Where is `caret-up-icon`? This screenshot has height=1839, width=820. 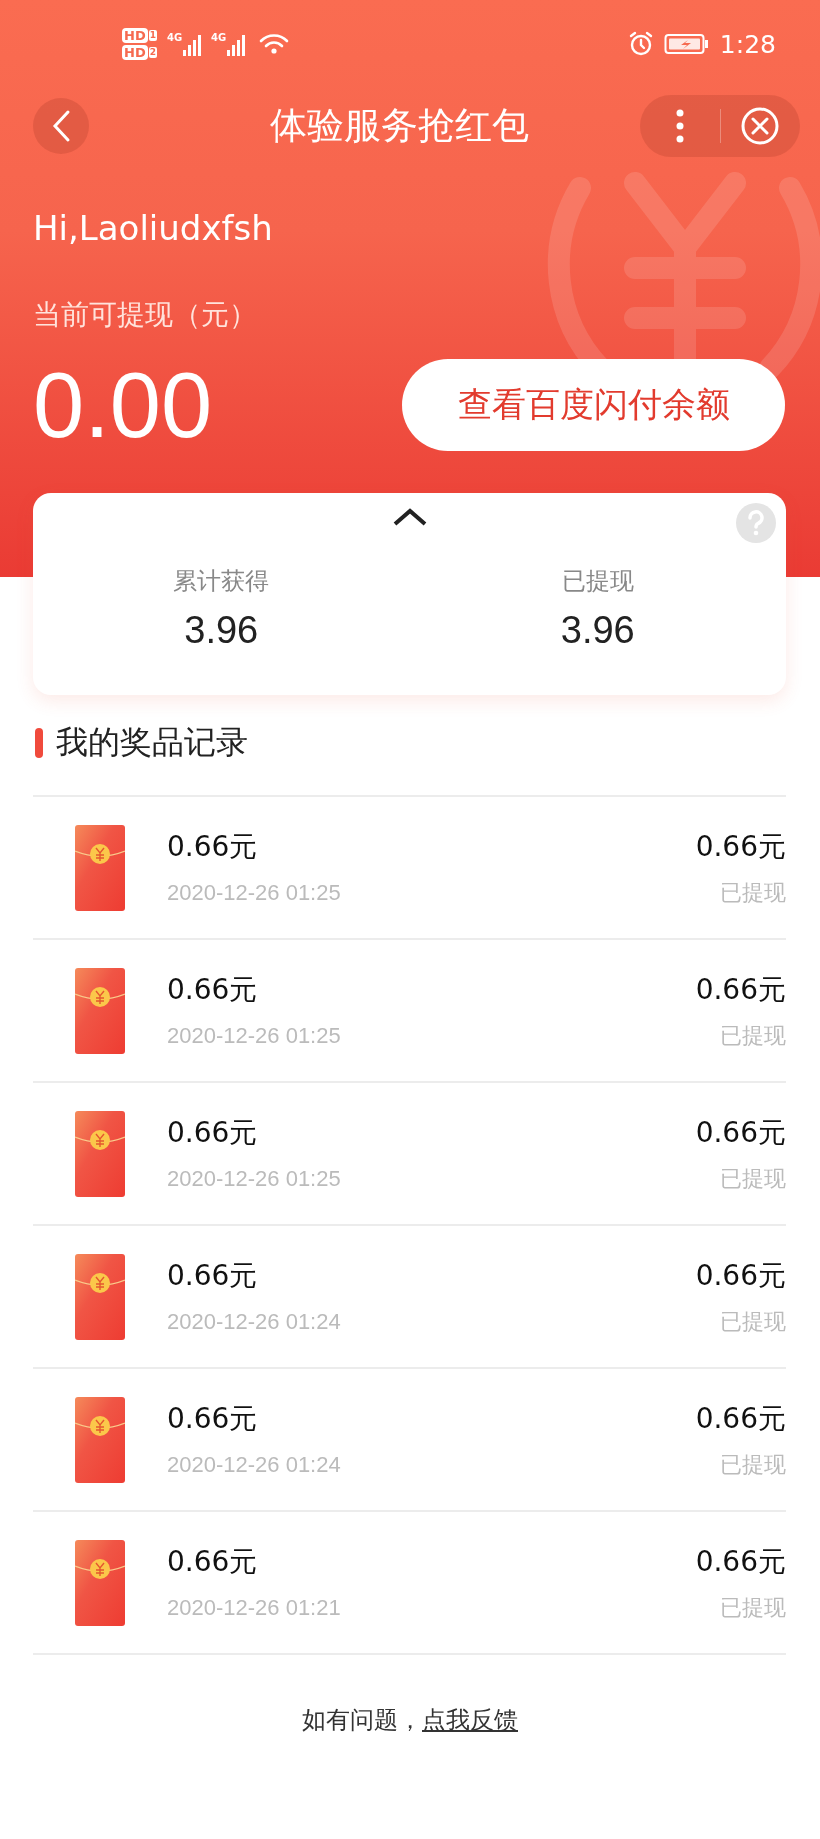 caret-up-icon is located at coordinates (410, 517).